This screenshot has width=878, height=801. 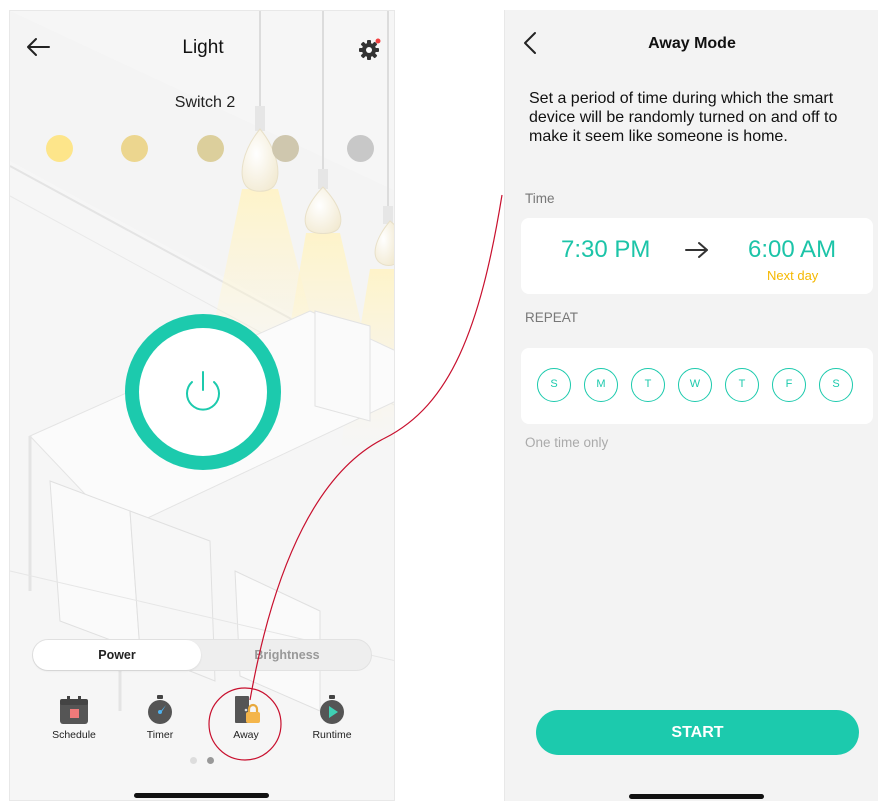 I want to click on away-label: Away, so click(x=246, y=735).